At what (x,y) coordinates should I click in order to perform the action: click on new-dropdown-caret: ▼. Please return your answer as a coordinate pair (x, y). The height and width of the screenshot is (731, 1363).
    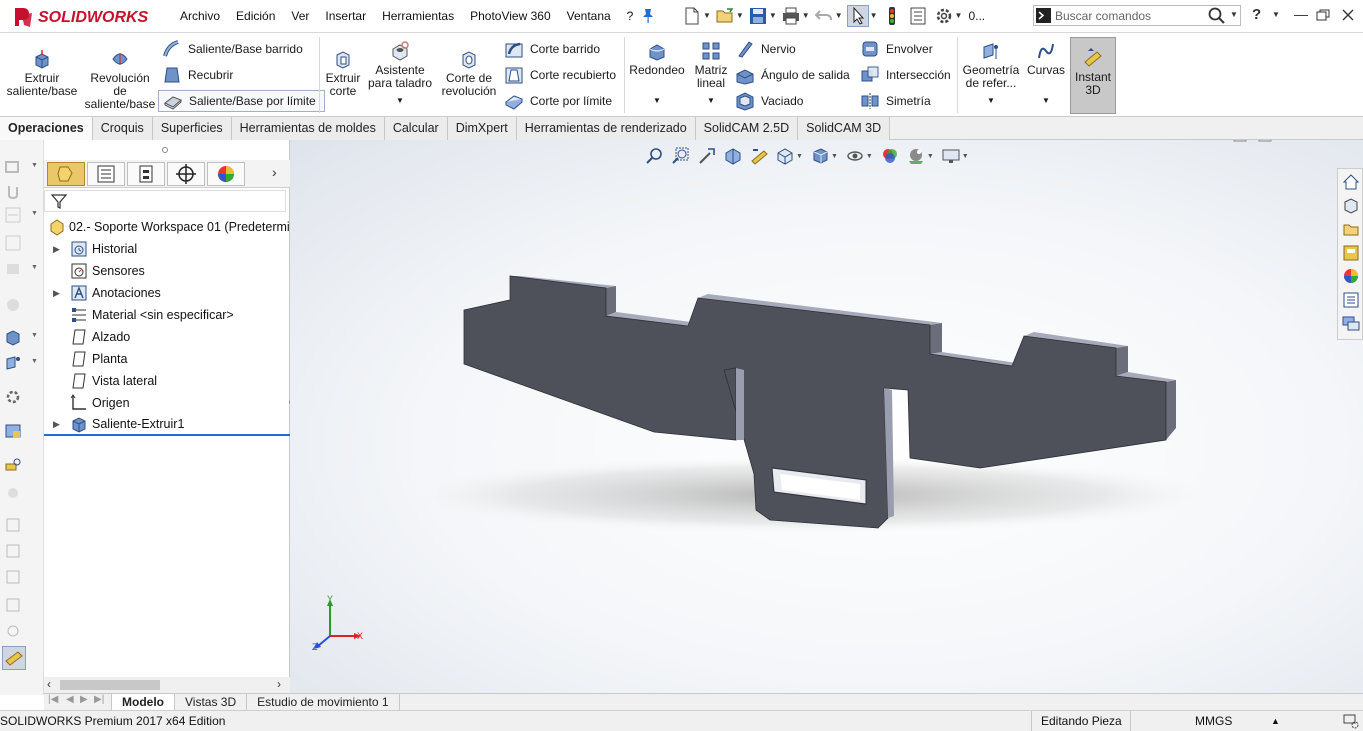
    Looking at the image, I should click on (707, 16).